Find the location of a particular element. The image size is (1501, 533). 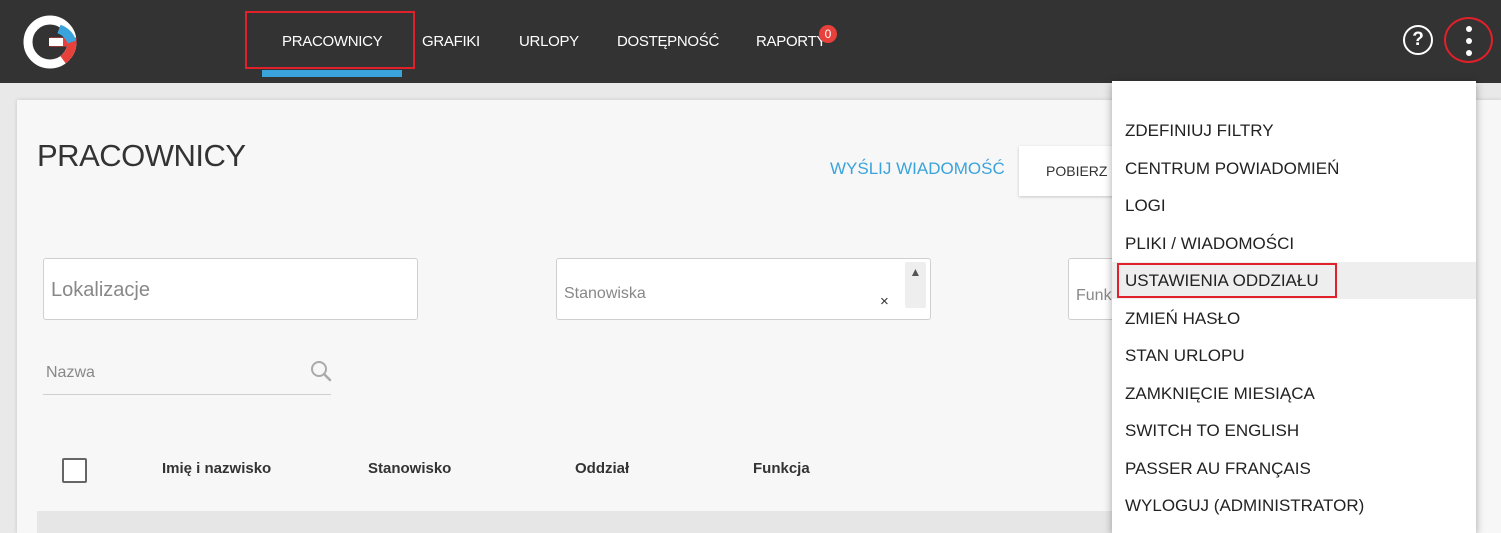

nav-urlopy: URLOPY is located at coordinates (549, 41).